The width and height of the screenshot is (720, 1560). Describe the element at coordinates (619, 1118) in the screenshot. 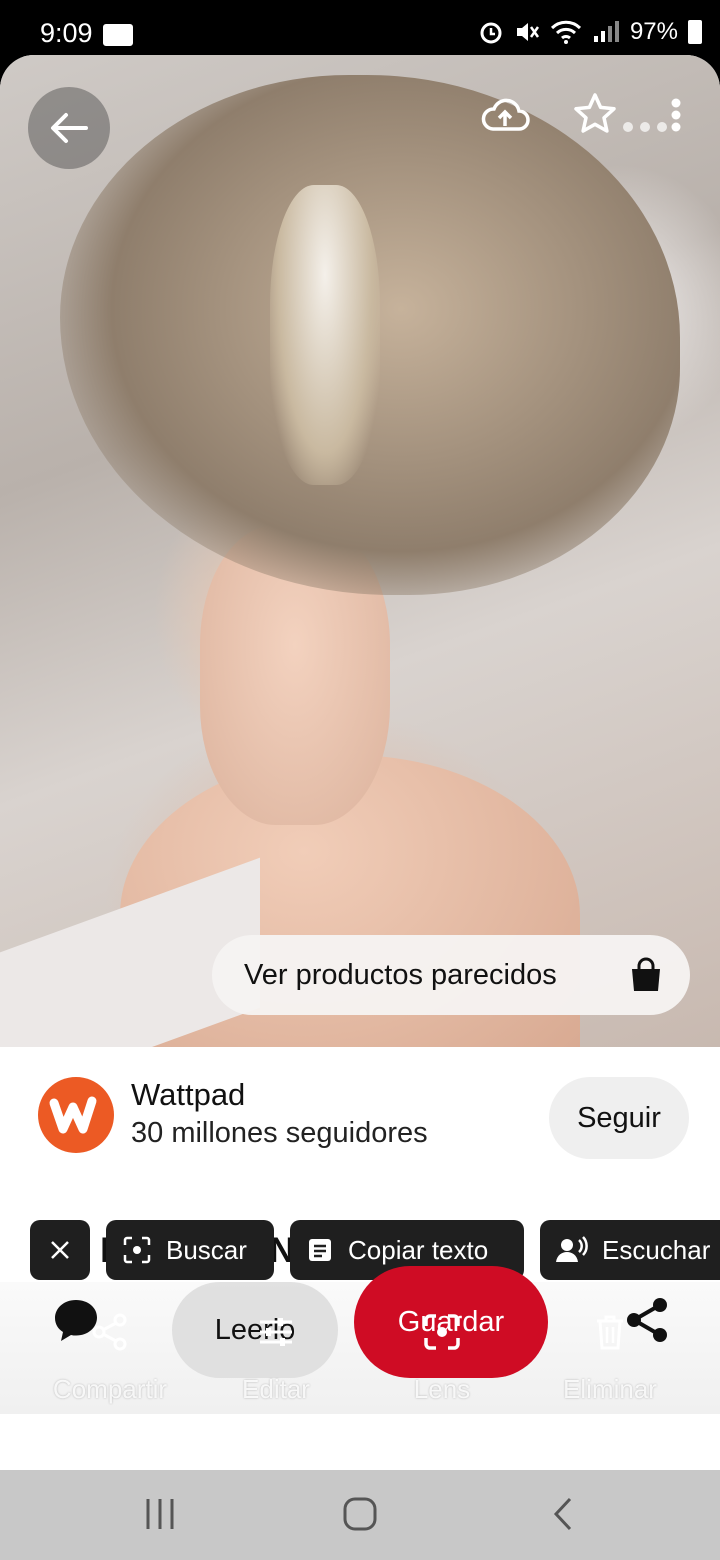

I see `follow-button: Seguir` at that location.